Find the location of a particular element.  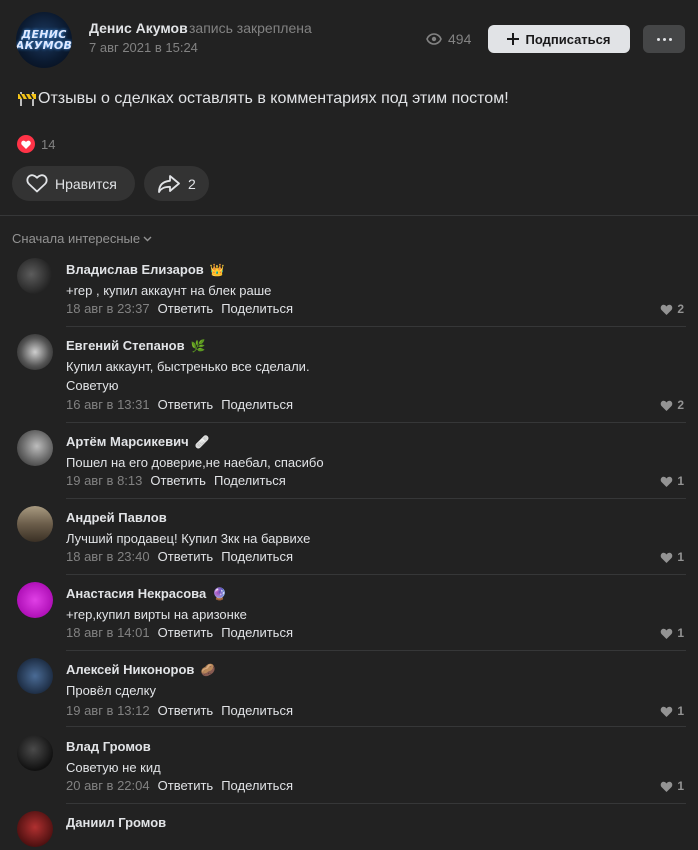

comment-time: 18 авг в 14:01 is located at coordinates (108, 632).